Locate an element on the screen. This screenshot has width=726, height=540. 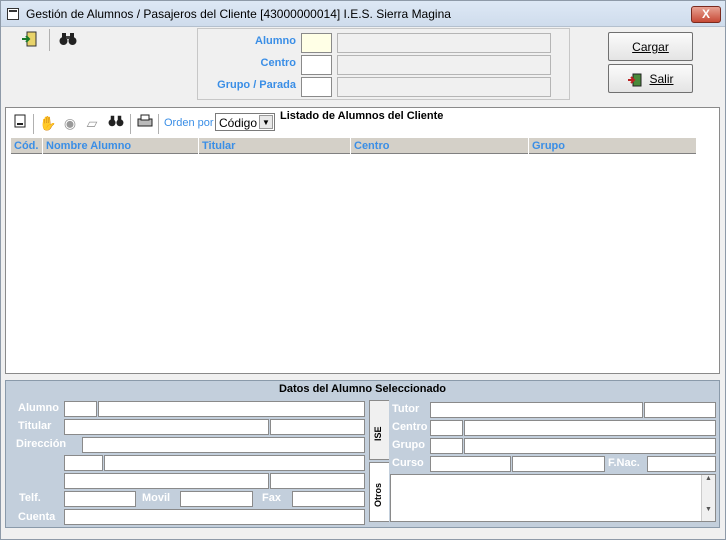
alumno-code-input is located at coordinates (316, 43).